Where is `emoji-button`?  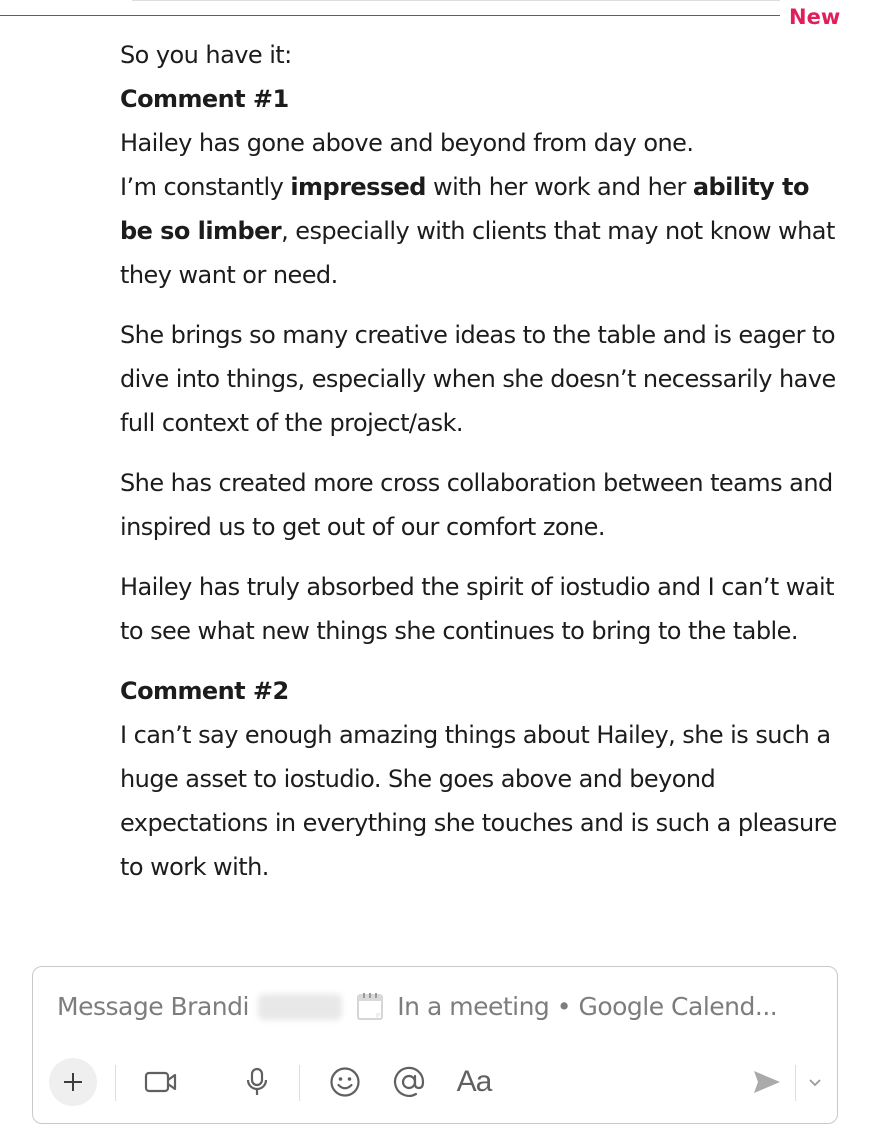 emoji-button is located at coordinates (345, 1082).